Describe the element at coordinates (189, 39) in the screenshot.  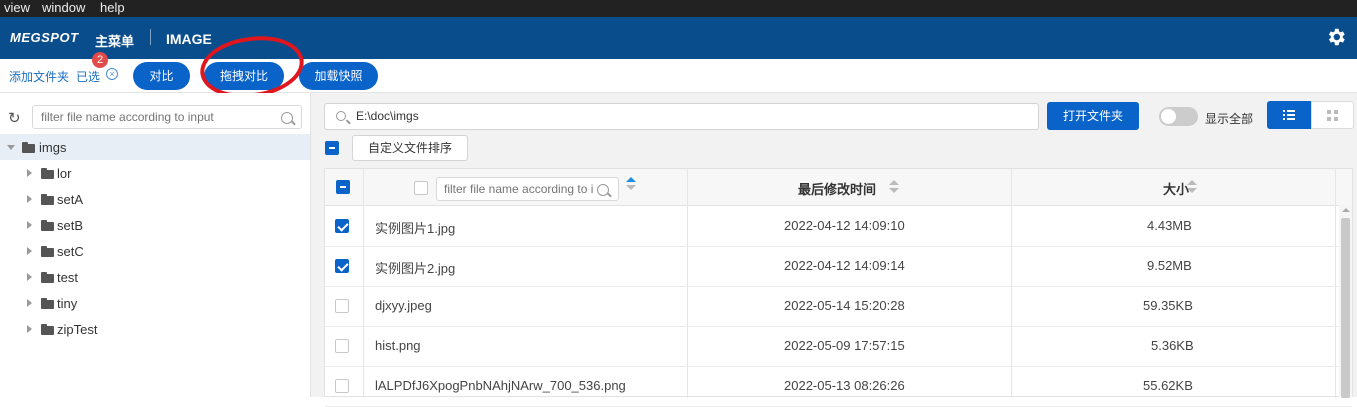
I see `page-title: IMAGE` at that location.